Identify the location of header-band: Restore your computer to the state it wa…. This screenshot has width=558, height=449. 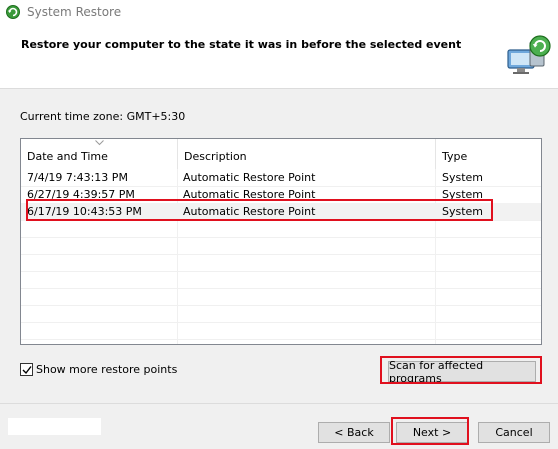
(279, 56).